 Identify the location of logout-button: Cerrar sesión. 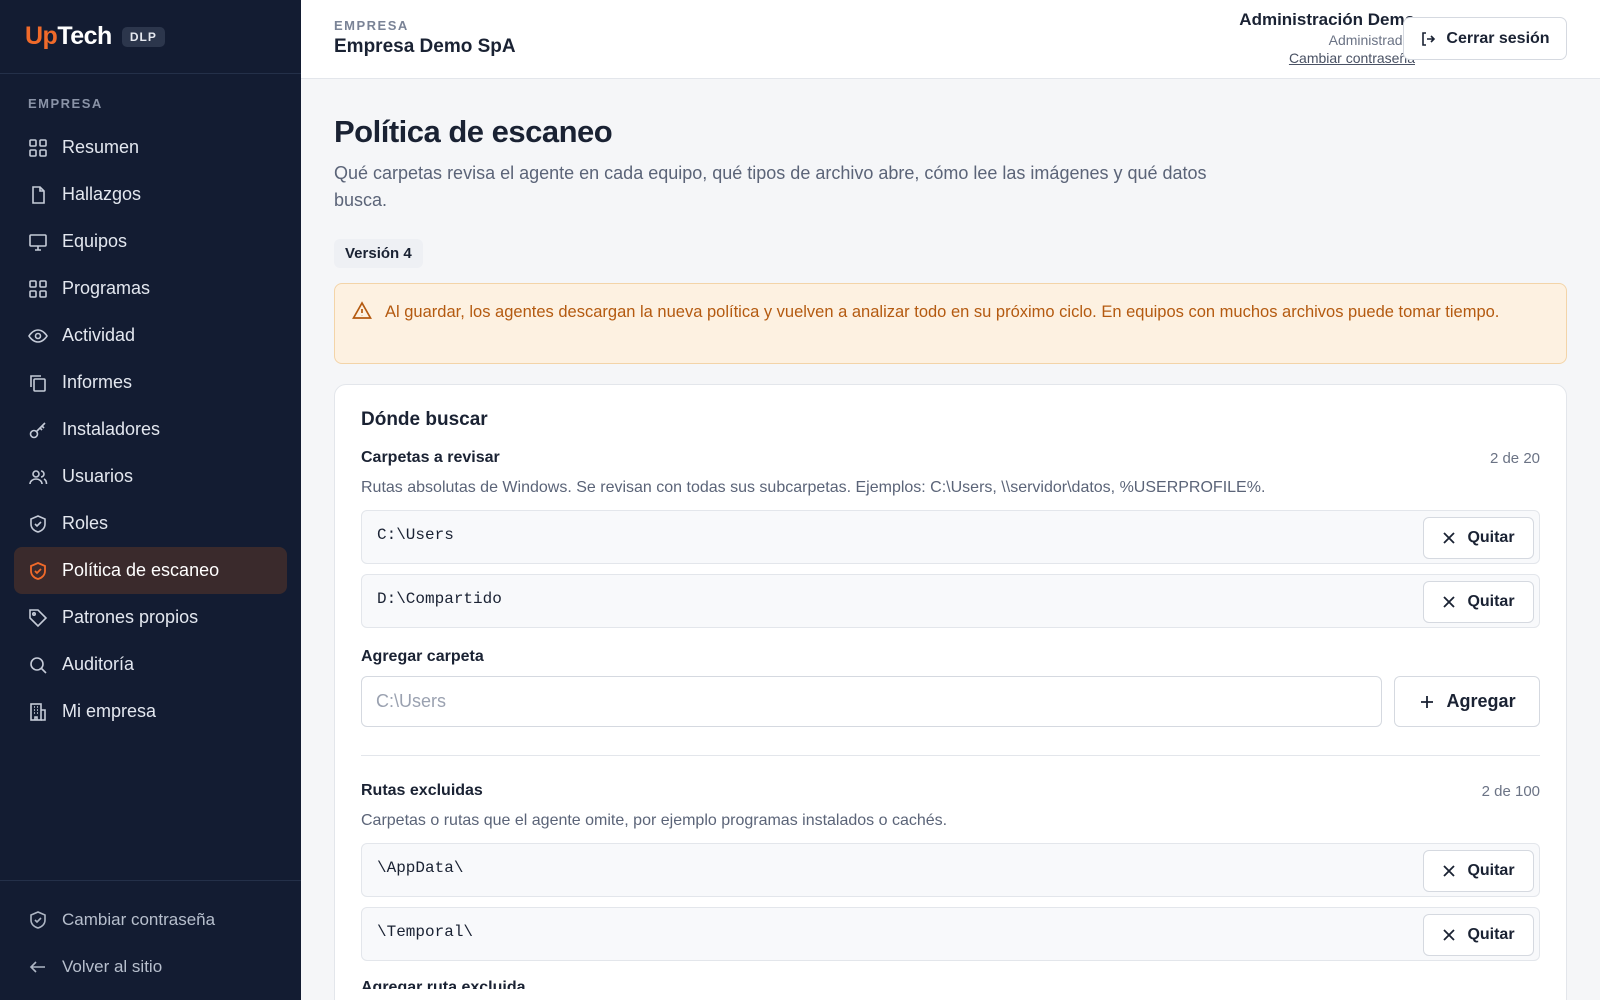
(1485, 38).